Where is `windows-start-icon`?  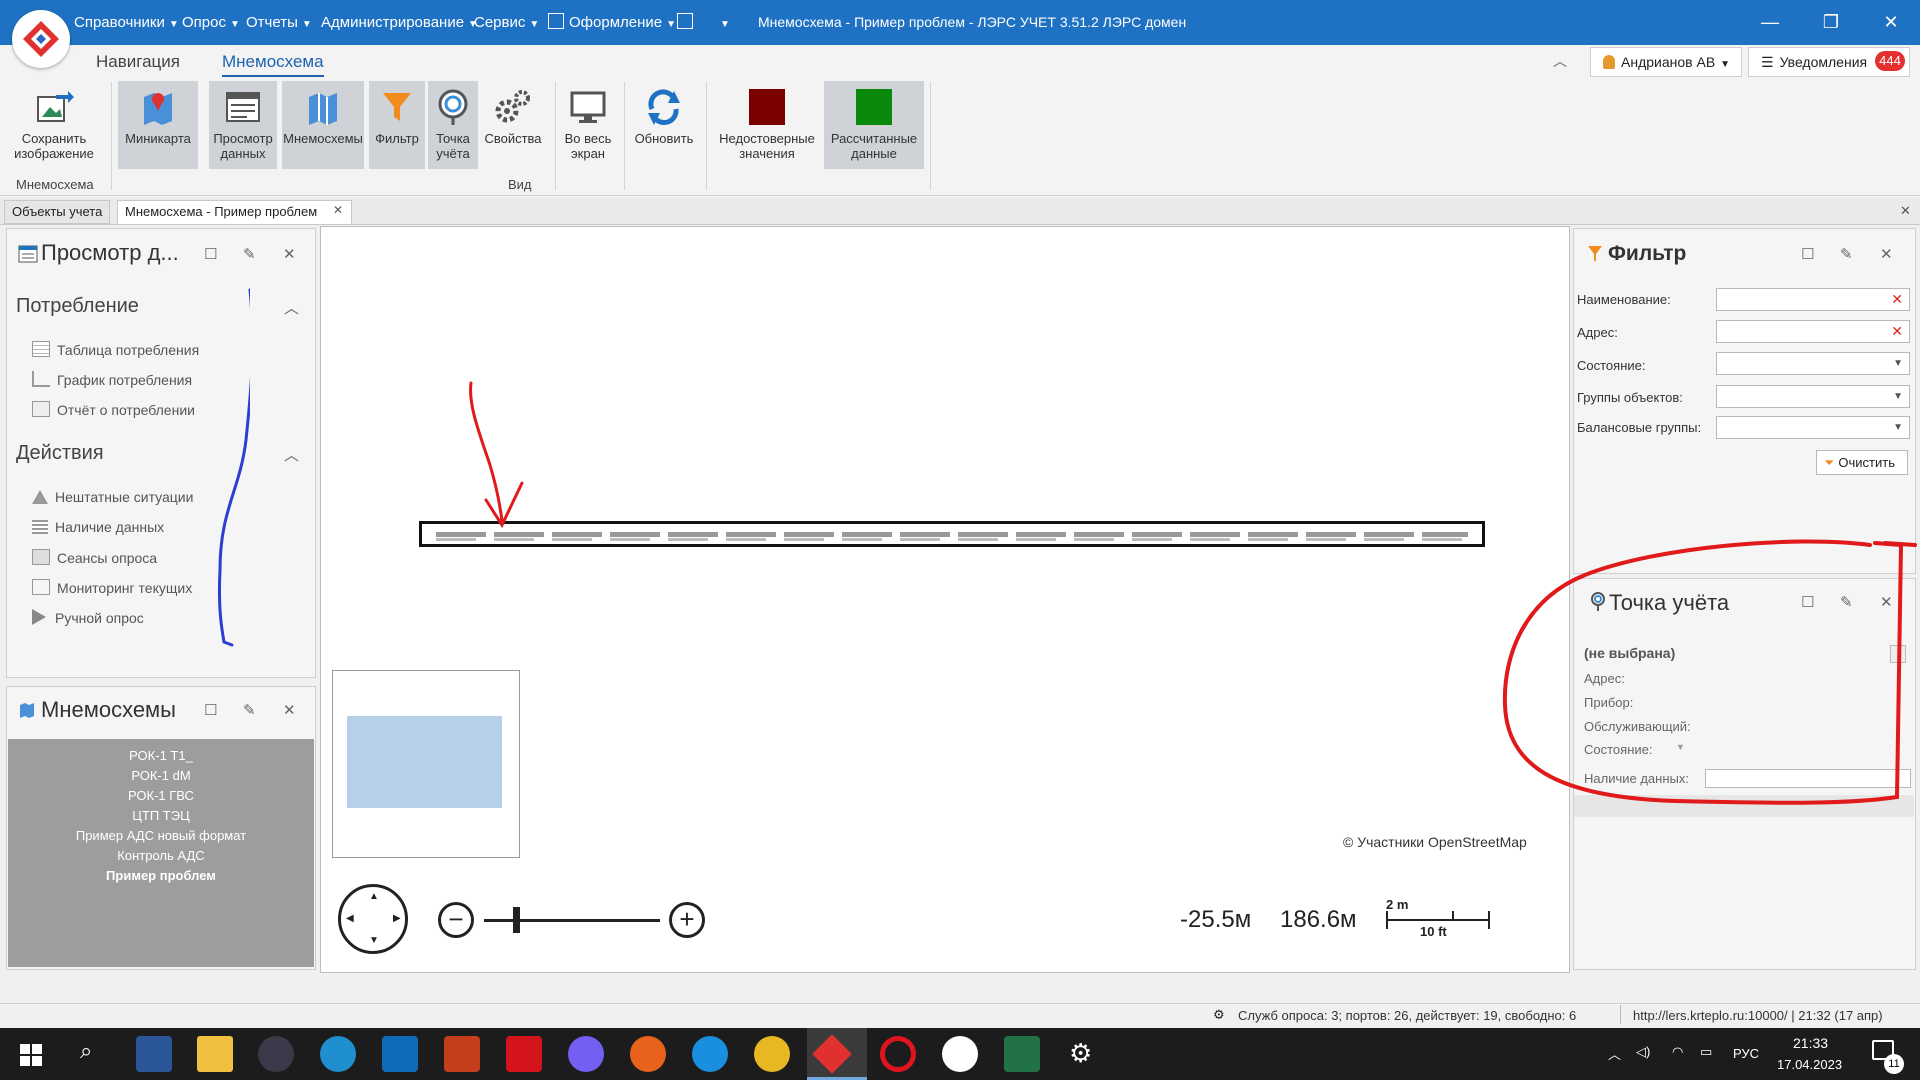 windows-start-icon is located at coordinates (31, 1055).